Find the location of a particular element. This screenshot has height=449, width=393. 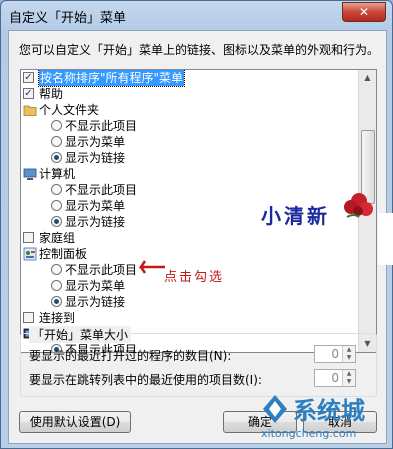

title-bar: 自定义「开始」菜单 ✕ is located at coordinates (196, 15).